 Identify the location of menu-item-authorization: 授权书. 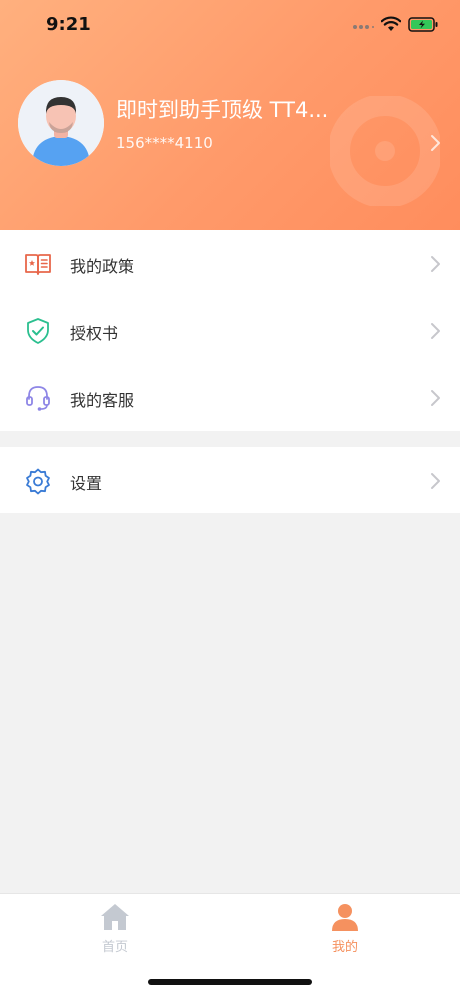
(230, 330).